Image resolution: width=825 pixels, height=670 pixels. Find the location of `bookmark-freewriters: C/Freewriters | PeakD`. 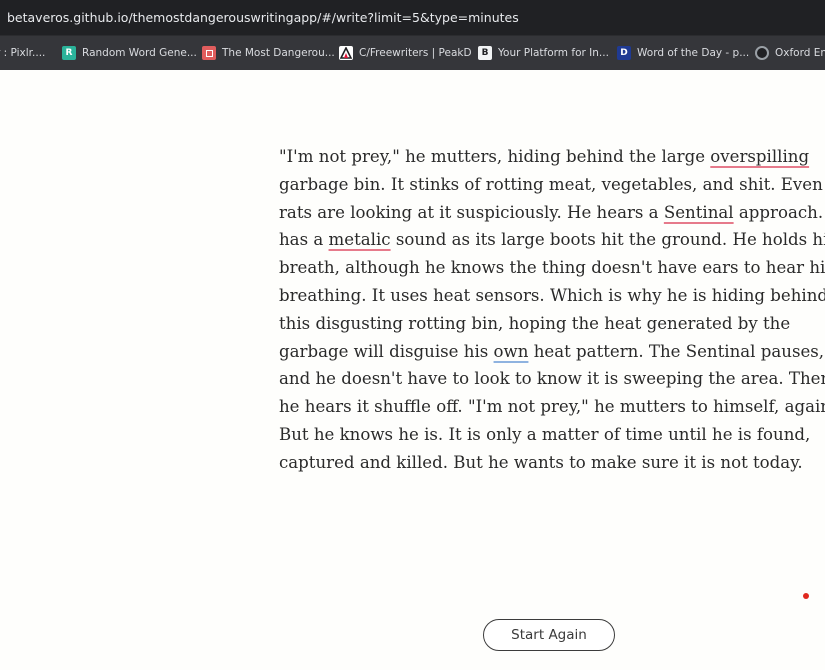

bookmark-freewriters: C/Freewriters | PeakD is located at coordinates (405, 53).